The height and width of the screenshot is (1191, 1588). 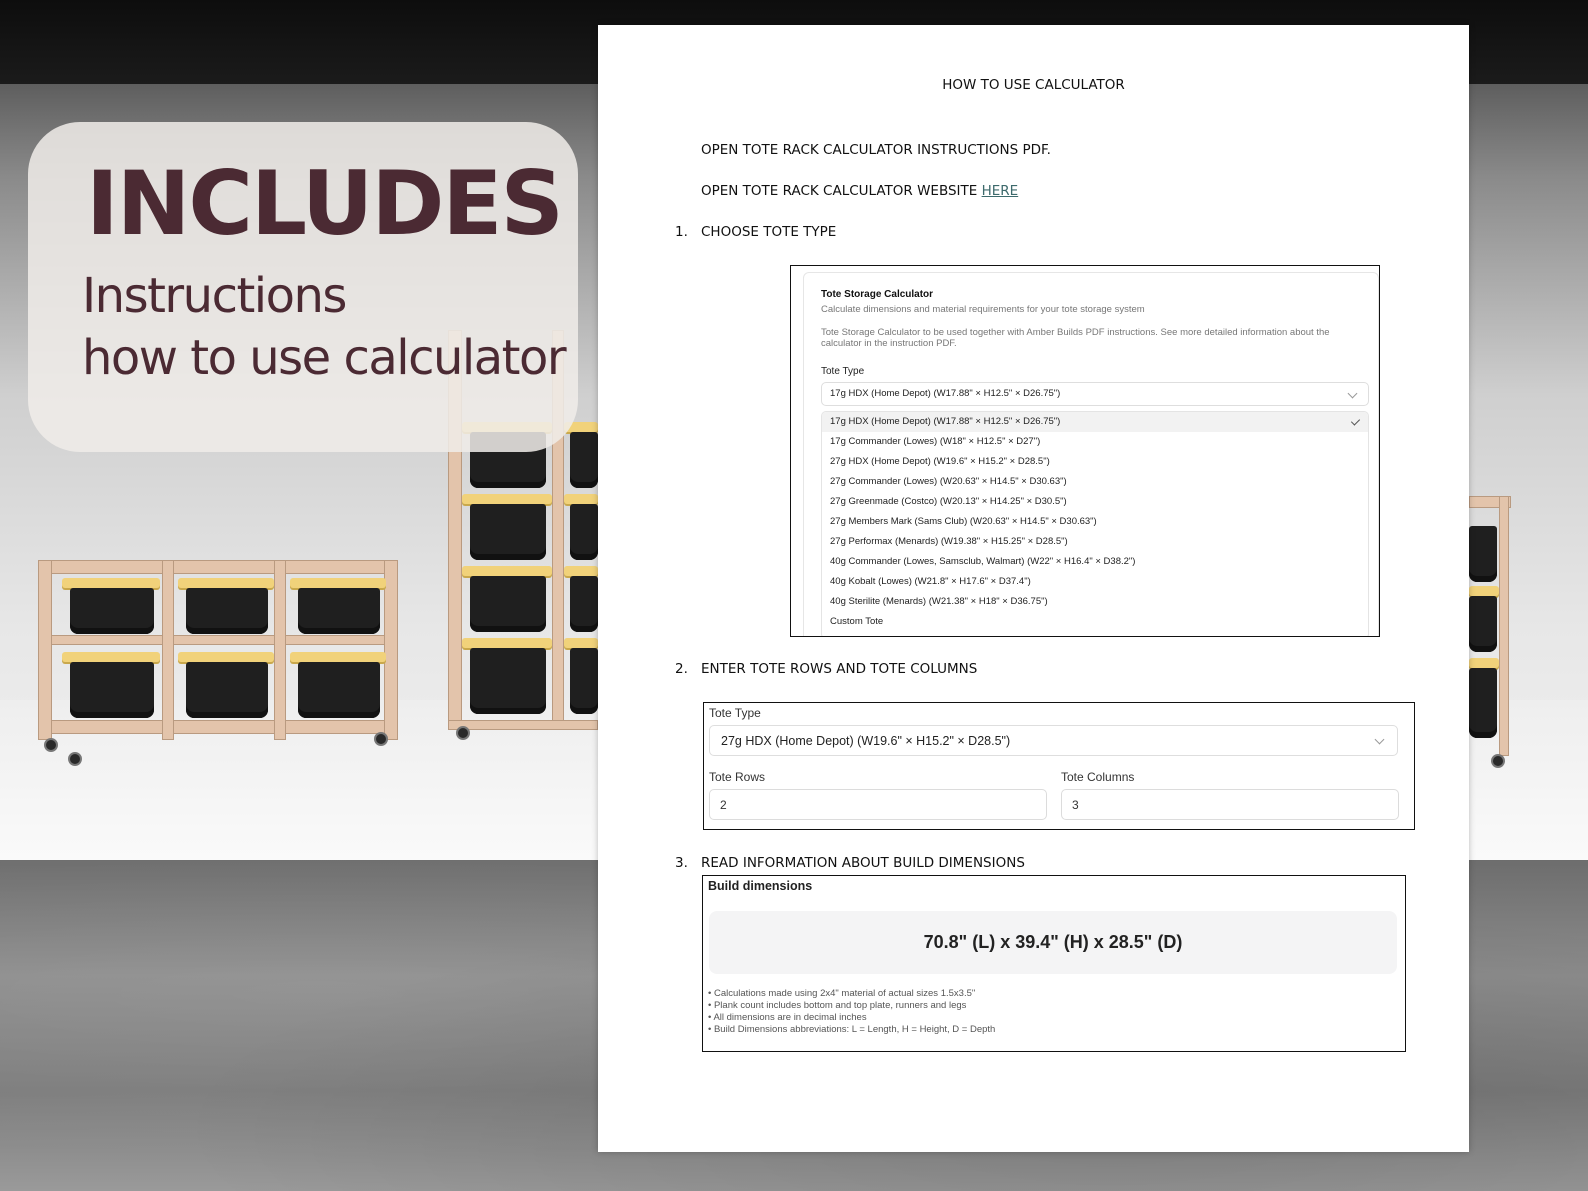 What do you see at coordinates (723, 805) in the screenshot?
I see `tote-rows-value: 2` at bounding box center [723, 805].